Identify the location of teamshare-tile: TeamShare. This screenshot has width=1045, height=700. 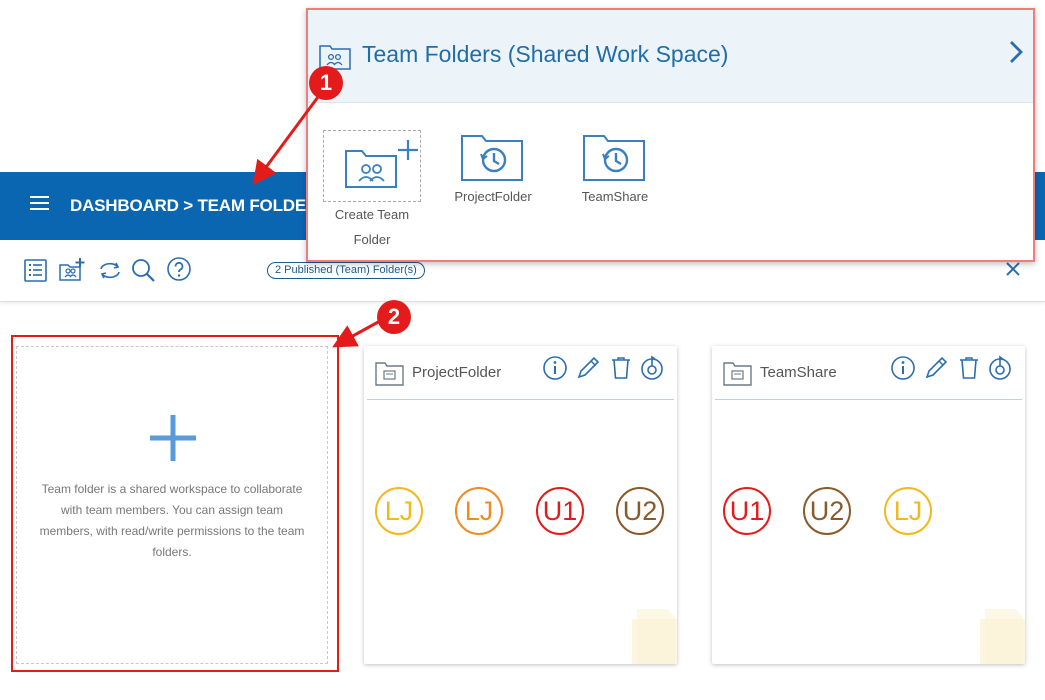
(615, 169).